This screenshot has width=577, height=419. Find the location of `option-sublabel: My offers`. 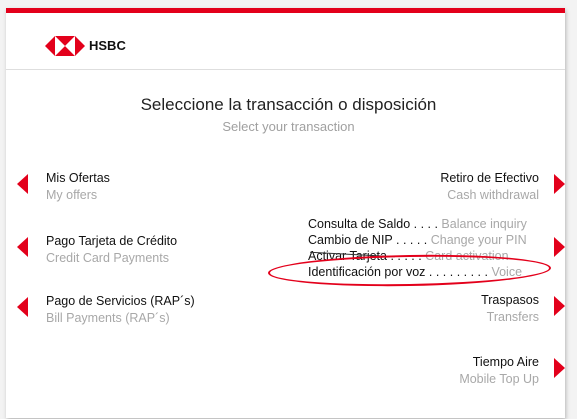

option-sublabel: My offers is located at coordinates (72, 195).